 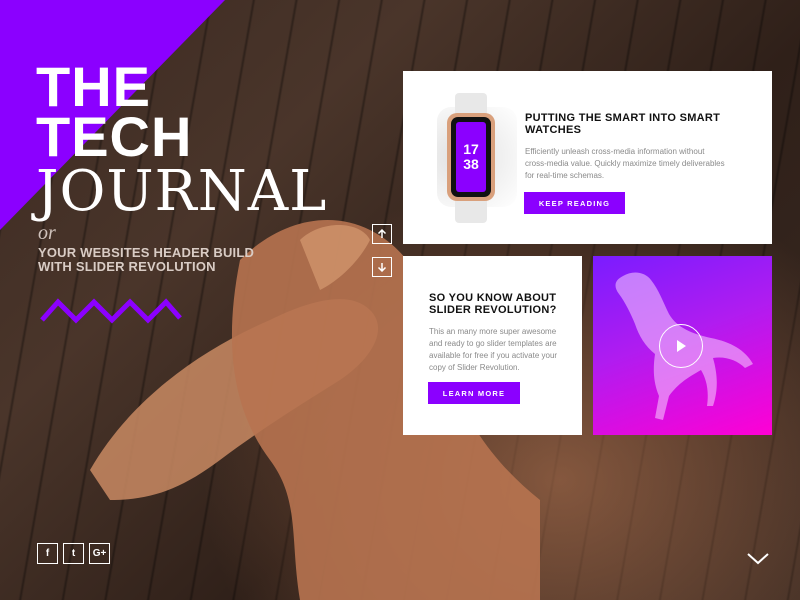 I want to click on arrow-down-icon, so click(x=382, y=267).